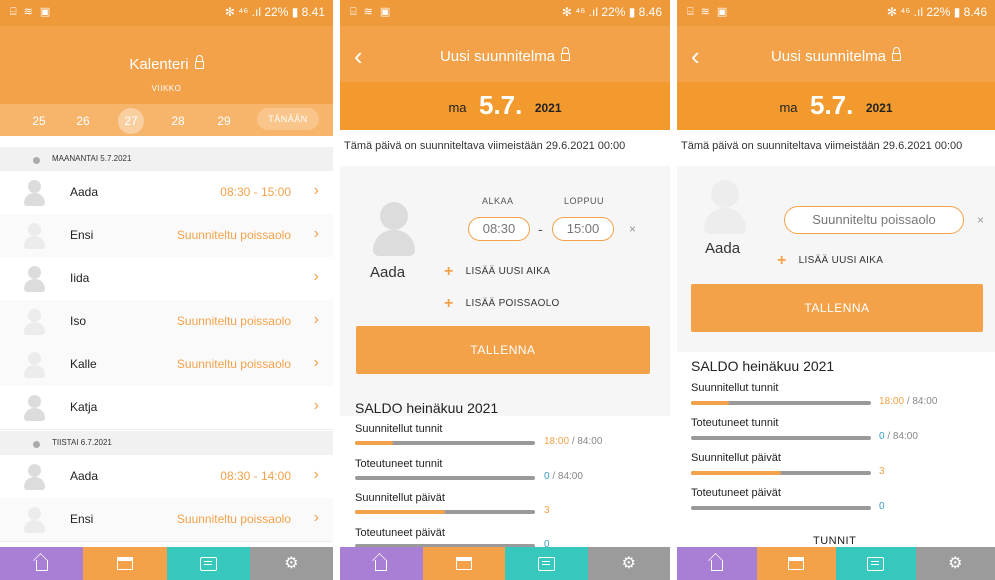 The image size is (995, 580). I want to click on week-selector: 25 26 27 28 29 TÄNÄÄN, so click(166, 120).